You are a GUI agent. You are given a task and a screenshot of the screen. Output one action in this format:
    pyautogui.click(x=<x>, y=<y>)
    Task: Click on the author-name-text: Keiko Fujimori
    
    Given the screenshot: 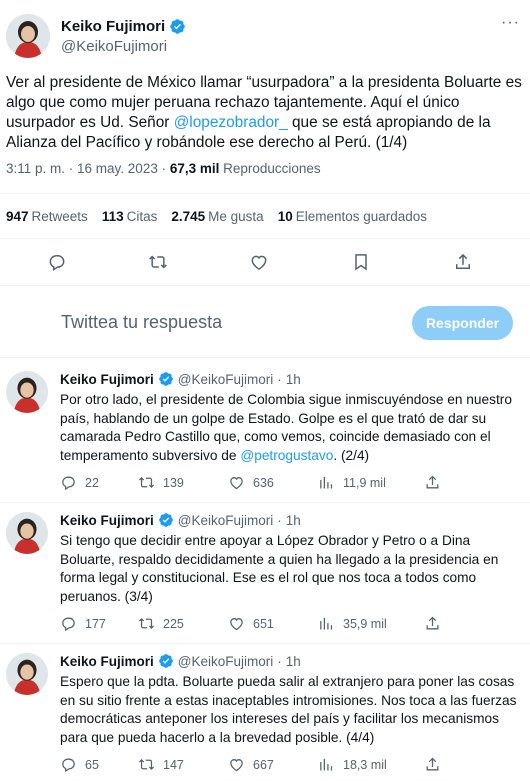 What is the action you would take?
    pyautogui.click(x=113, y=26)
    